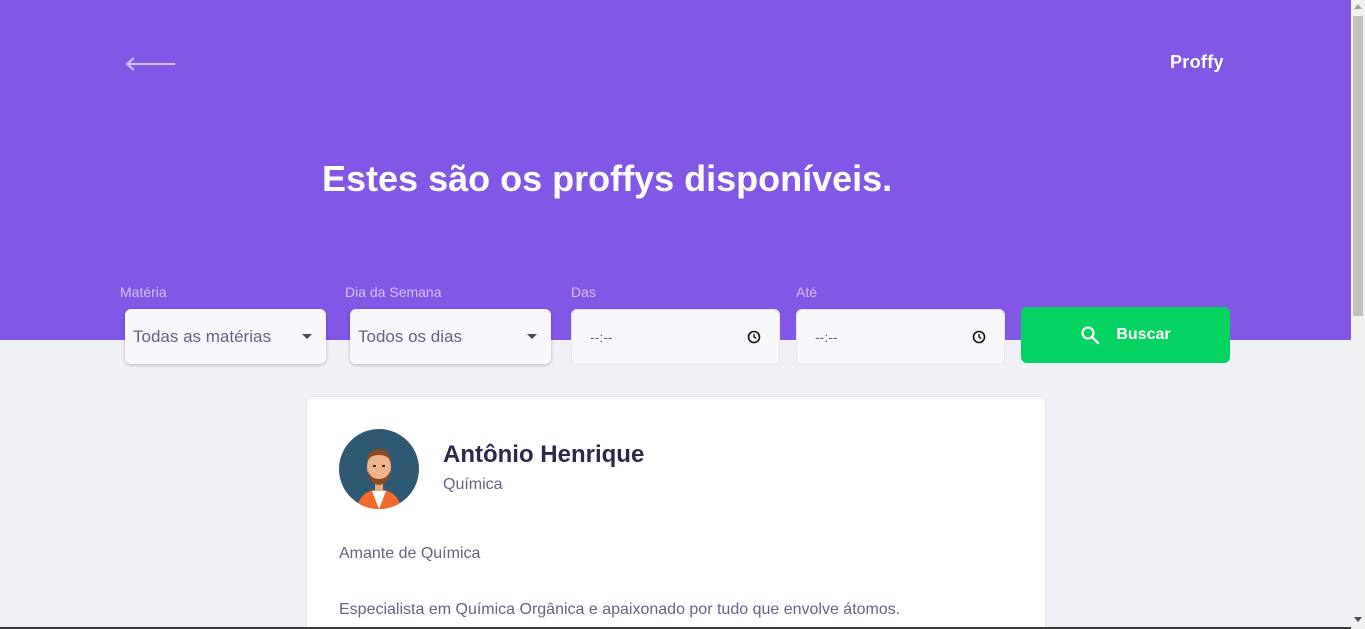 This screenshot has height=629, width=1365. I want to click on subject-label: Matéria, so click(143, 292).